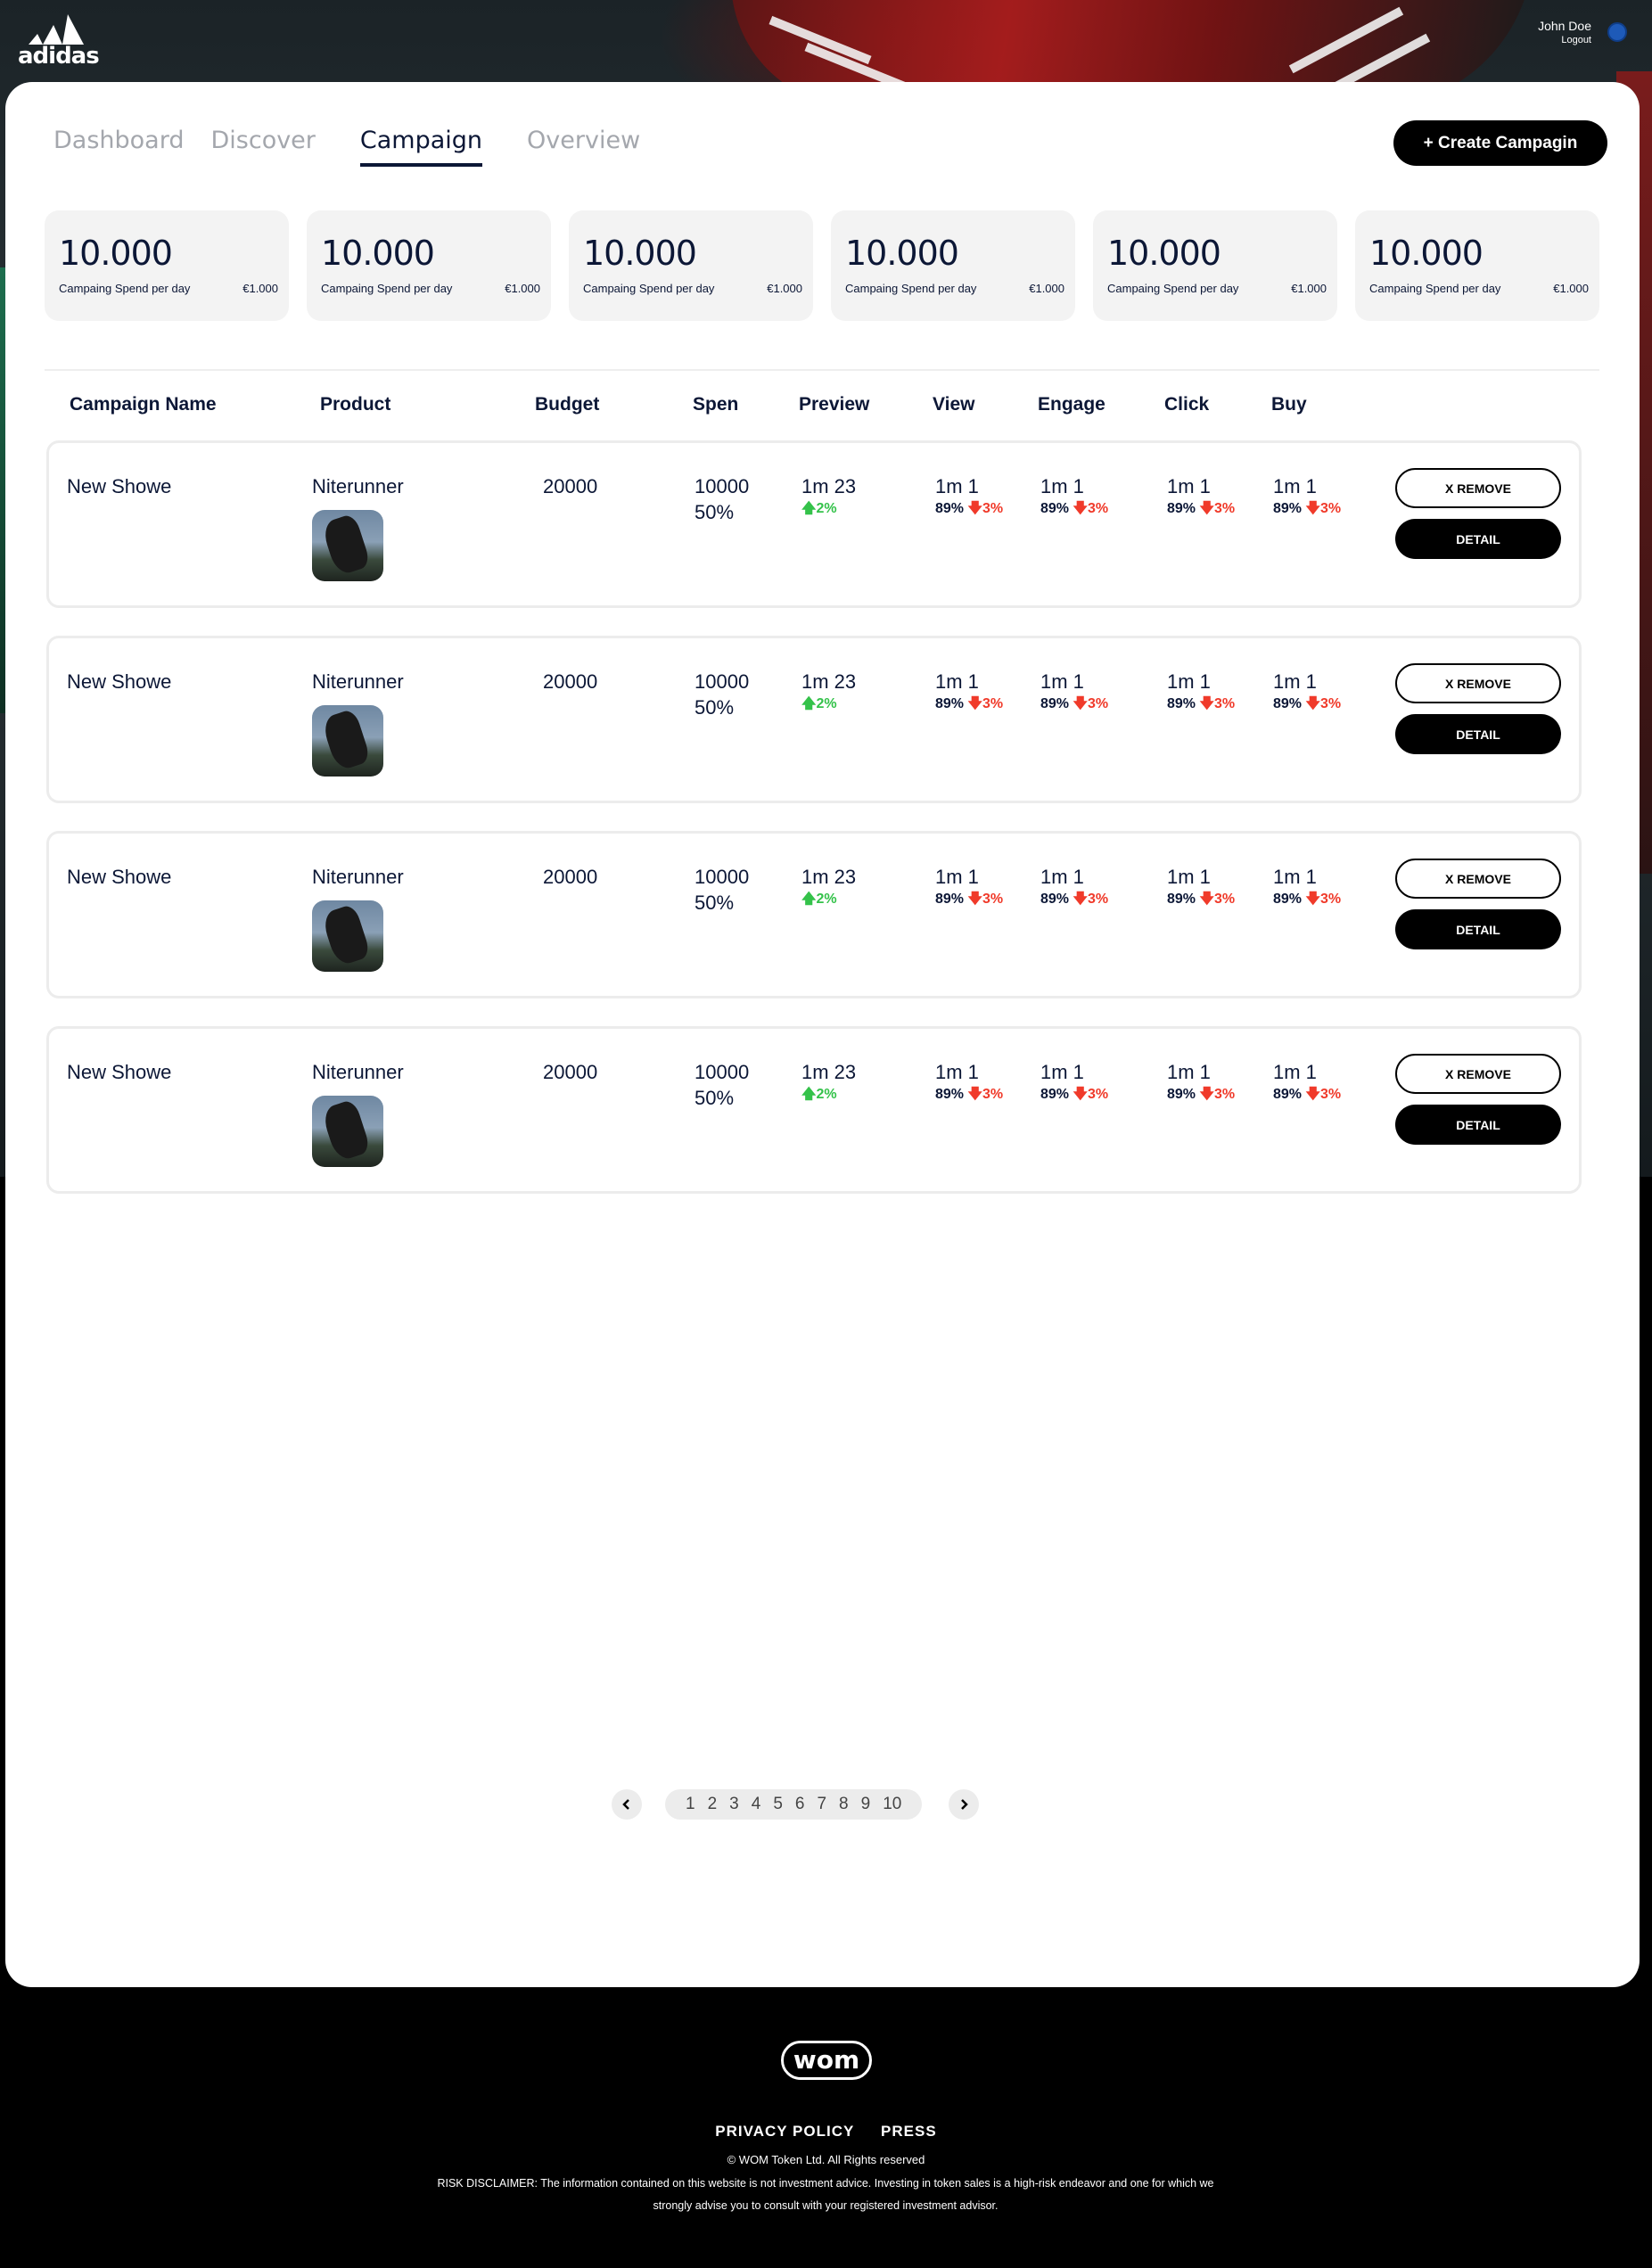 The height and width of the screenshot is (2268, 1652). Describe the element at coordinates (627, 1804) in the screenshot. I see `prev-page-button` at that location.